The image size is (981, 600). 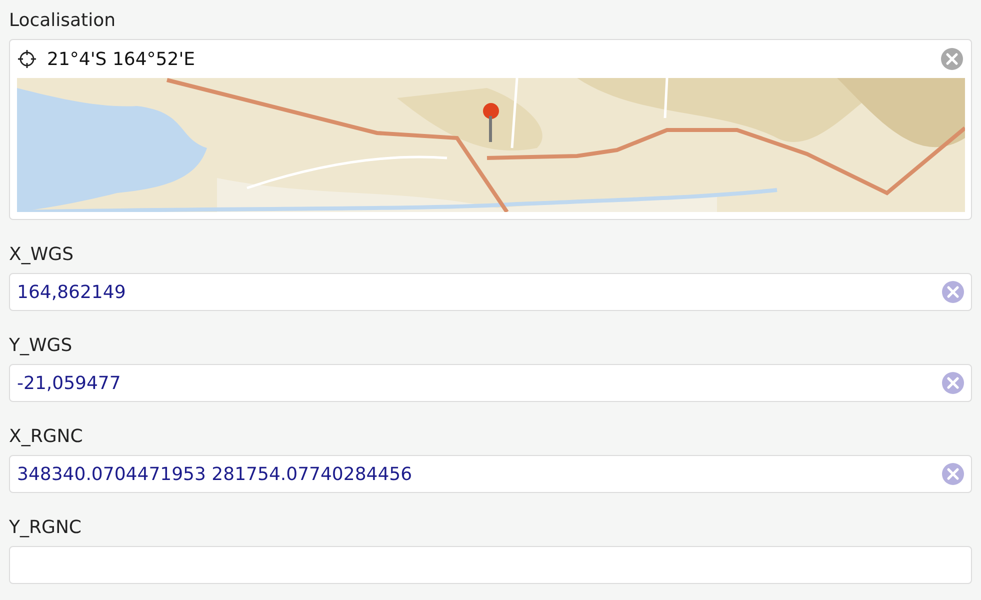 I want to click on input-field: 164,862149, so click(x=490, y=292).